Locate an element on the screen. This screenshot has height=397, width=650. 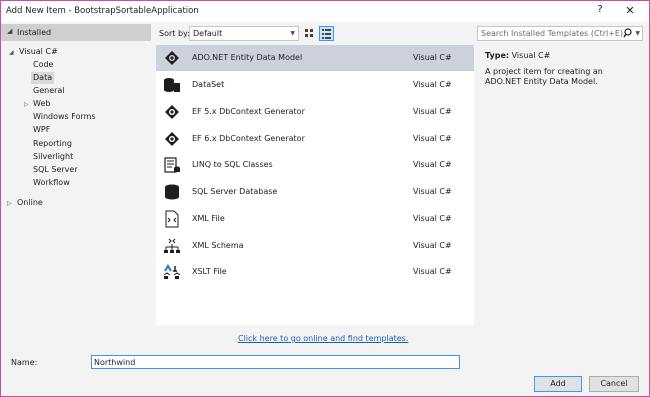
tree-item-general: General is located at coordinates (49, 91).